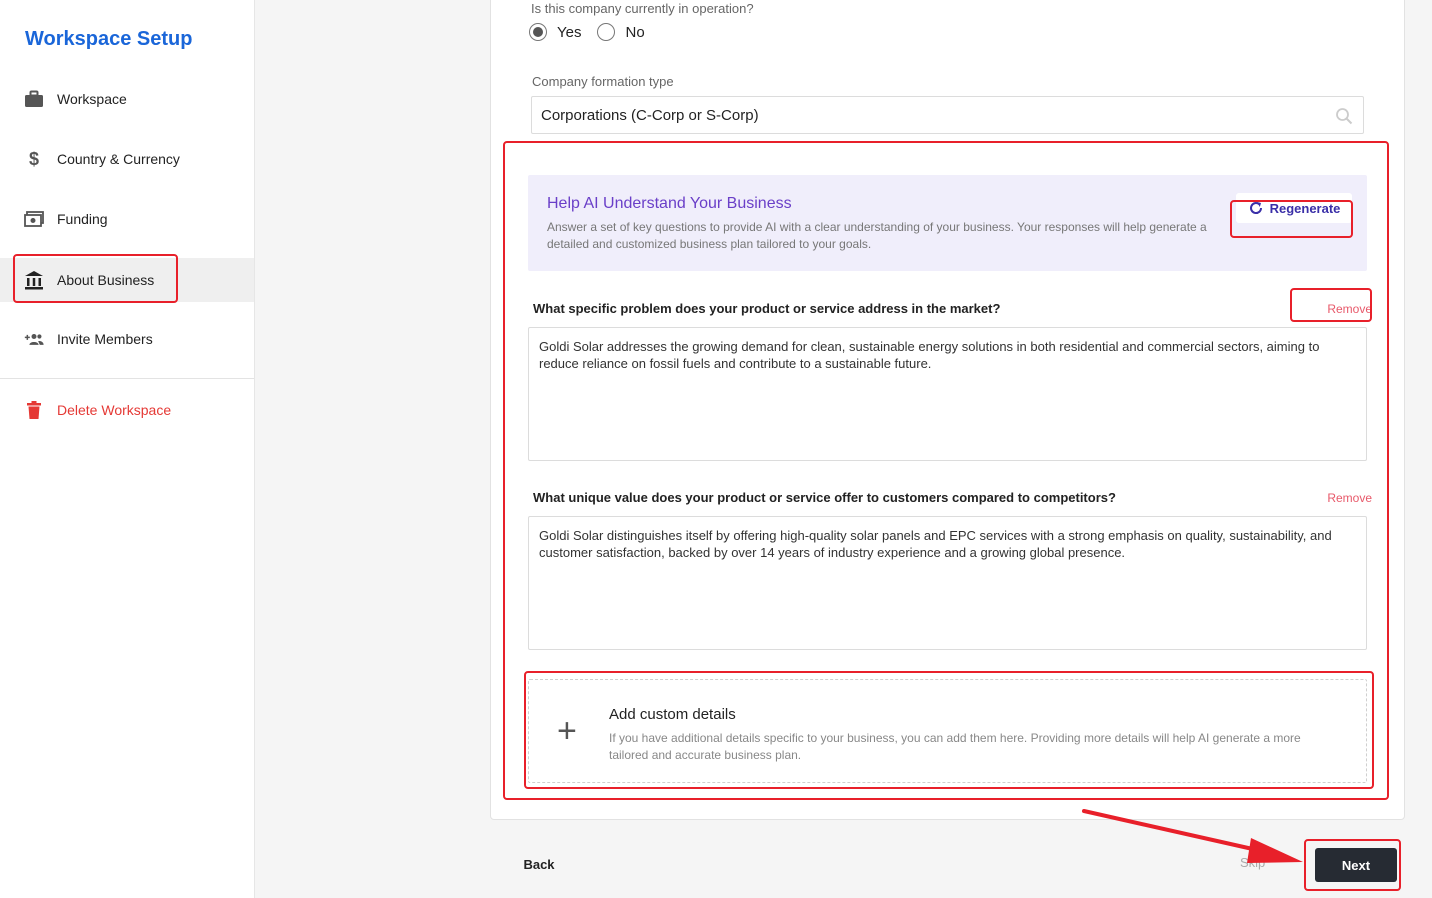  What do you see at coordinates (118, 159) in the screenshot?
I see `sidebar-item-label: Country & Currency` at bounding box center [118, 159].